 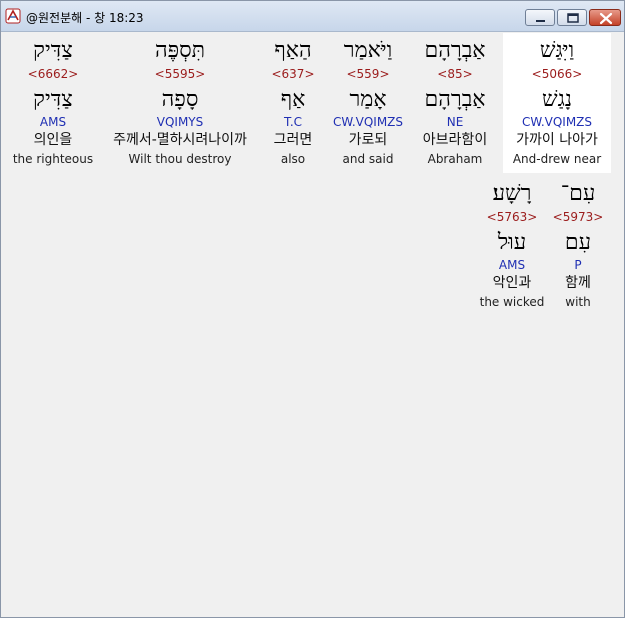 What do you see at coordinates (578, 283) in the screenshot?
I see `korean-gloss: 함께` at bounding box center [578, 283].